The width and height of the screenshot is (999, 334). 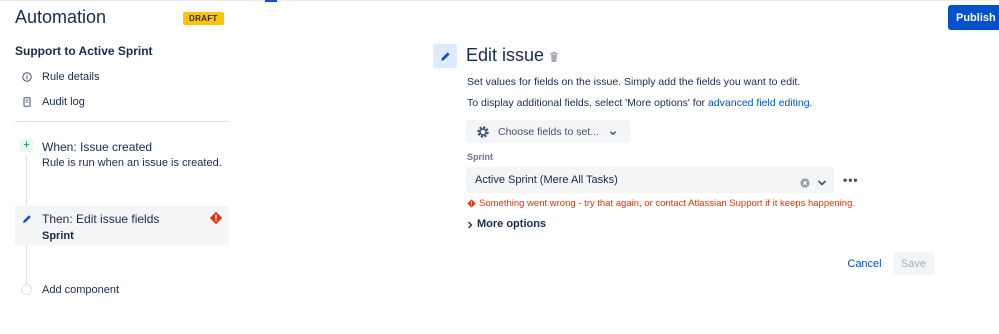 I want to click on trigger-title: When: Issue created, so click(x=97, y=147).